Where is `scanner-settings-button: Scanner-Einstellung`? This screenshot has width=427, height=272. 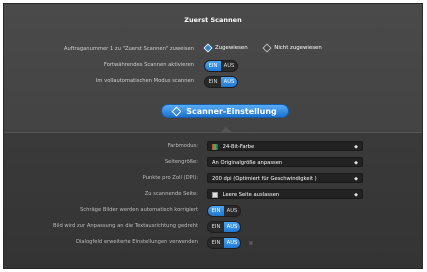 scanner-settings-button: Scanner-Einstellung is located at coordinates (225, 111).